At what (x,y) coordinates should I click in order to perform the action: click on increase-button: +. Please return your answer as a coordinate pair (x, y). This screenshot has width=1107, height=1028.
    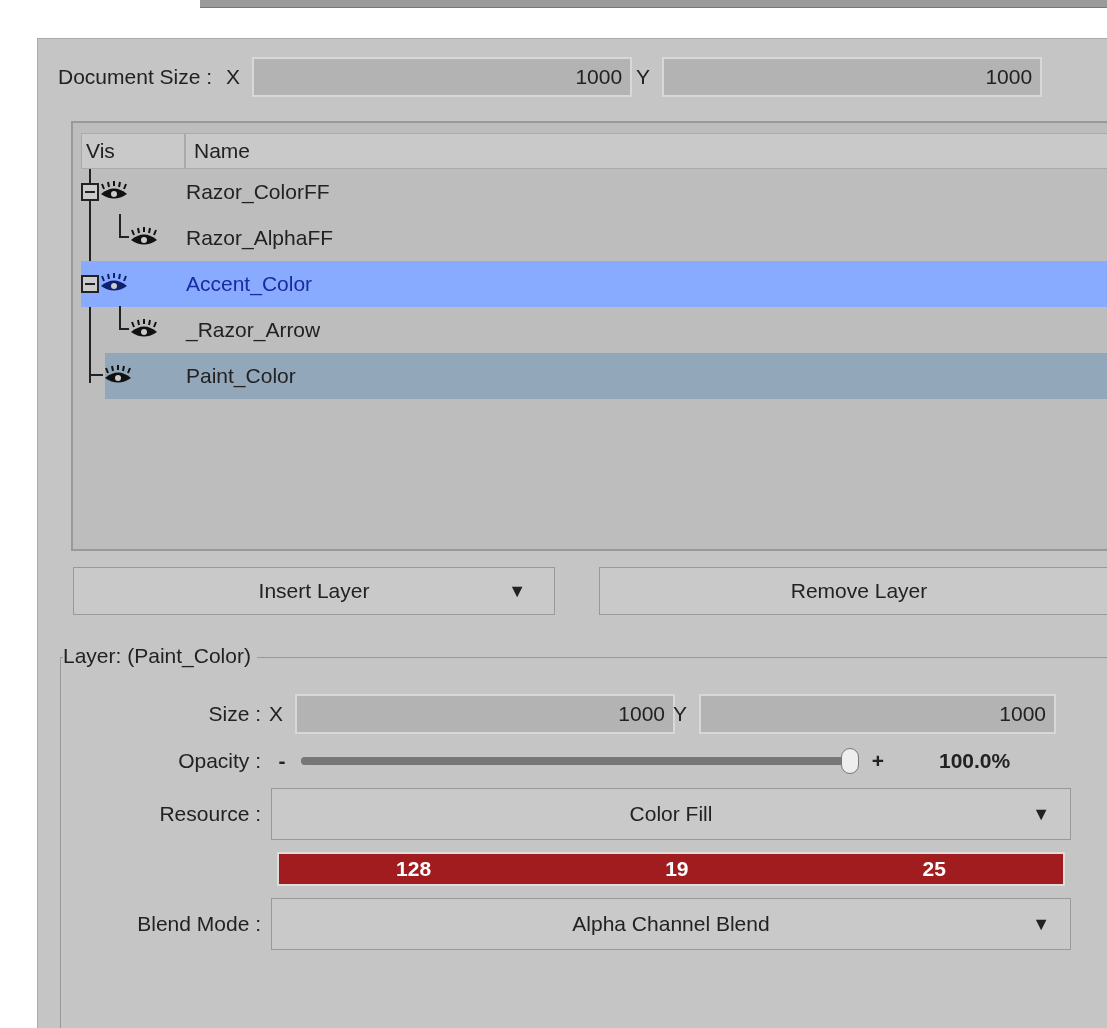
    Looking at the image, I should click on (878, 761).